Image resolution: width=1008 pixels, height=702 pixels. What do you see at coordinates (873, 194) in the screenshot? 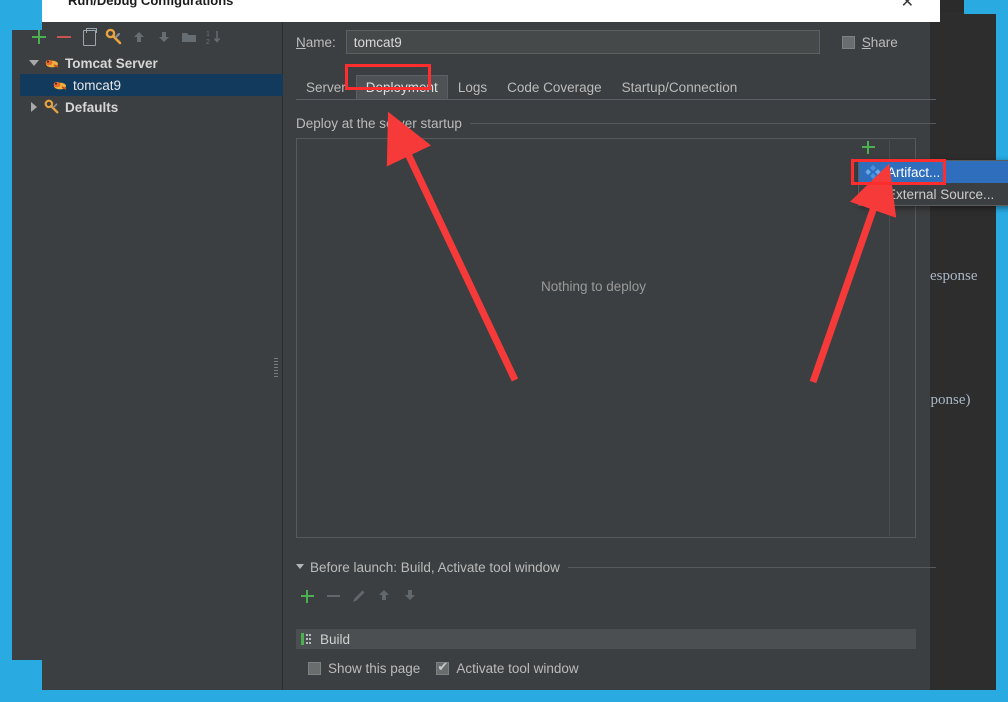
I see `external-source-icon` at bounding box center [873, 194].